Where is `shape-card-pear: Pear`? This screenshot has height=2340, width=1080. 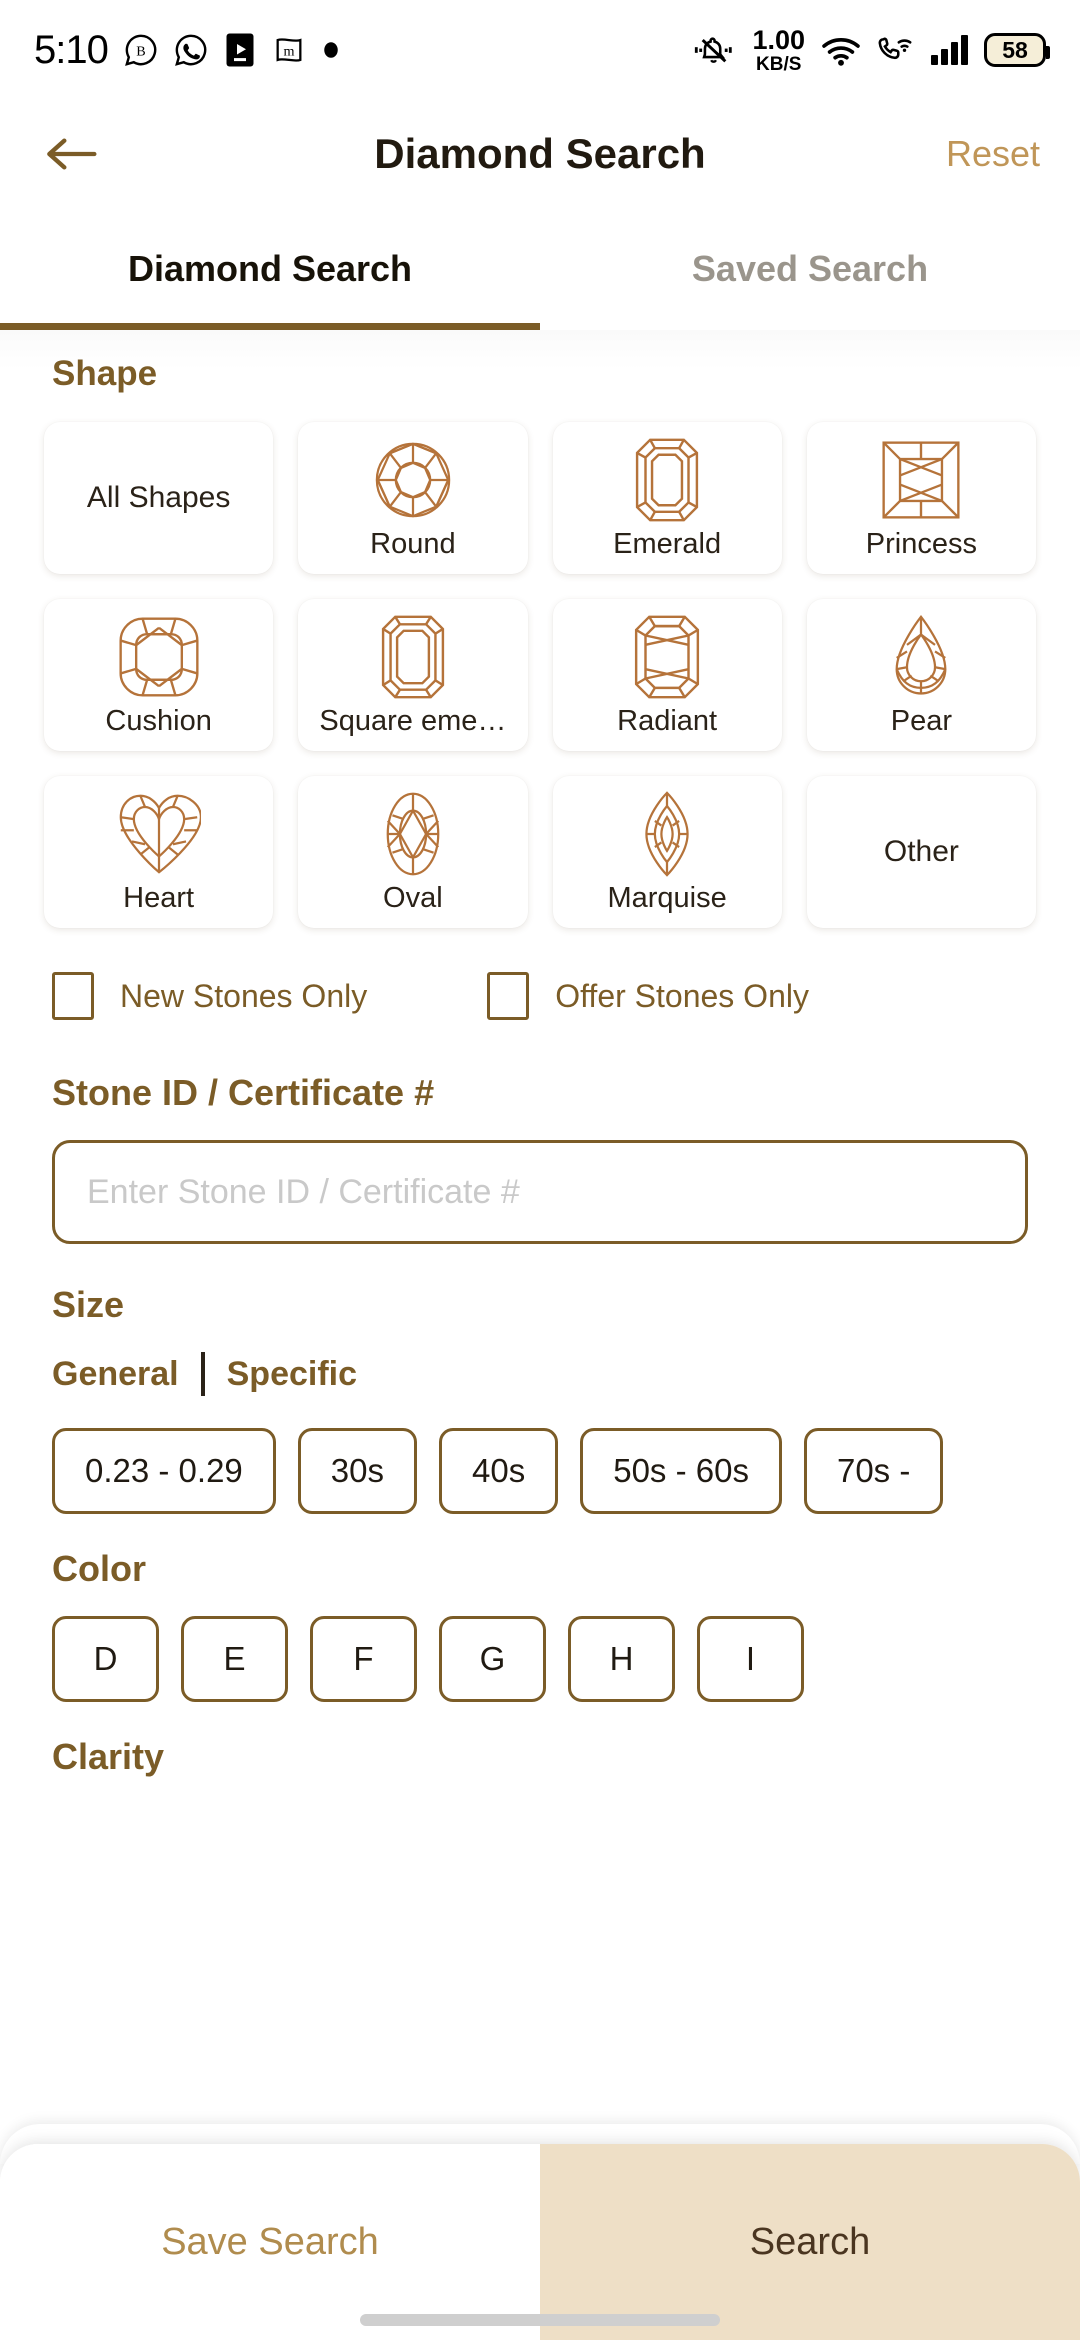
shape-card-pear: Pear is located at coordinates (921, 675).